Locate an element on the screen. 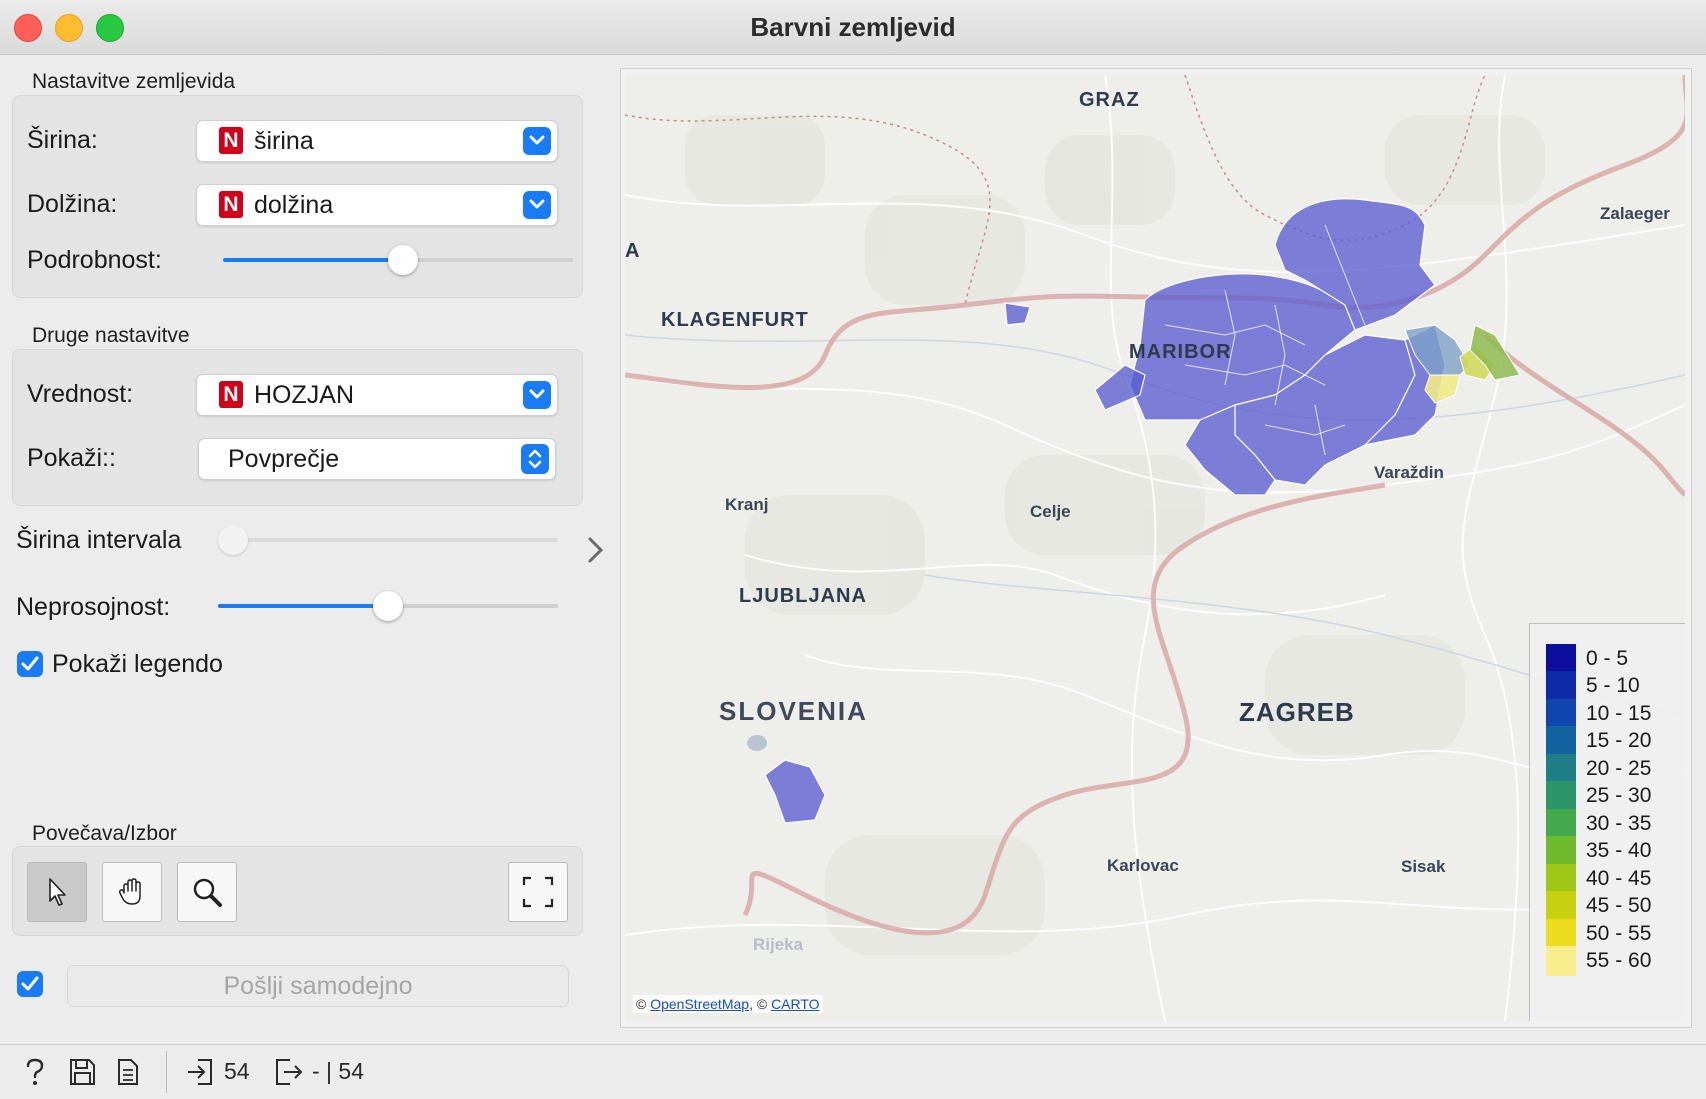 The image size is (1706, 1099). bin-width-slider-handle is located at coordinates (233, 540).